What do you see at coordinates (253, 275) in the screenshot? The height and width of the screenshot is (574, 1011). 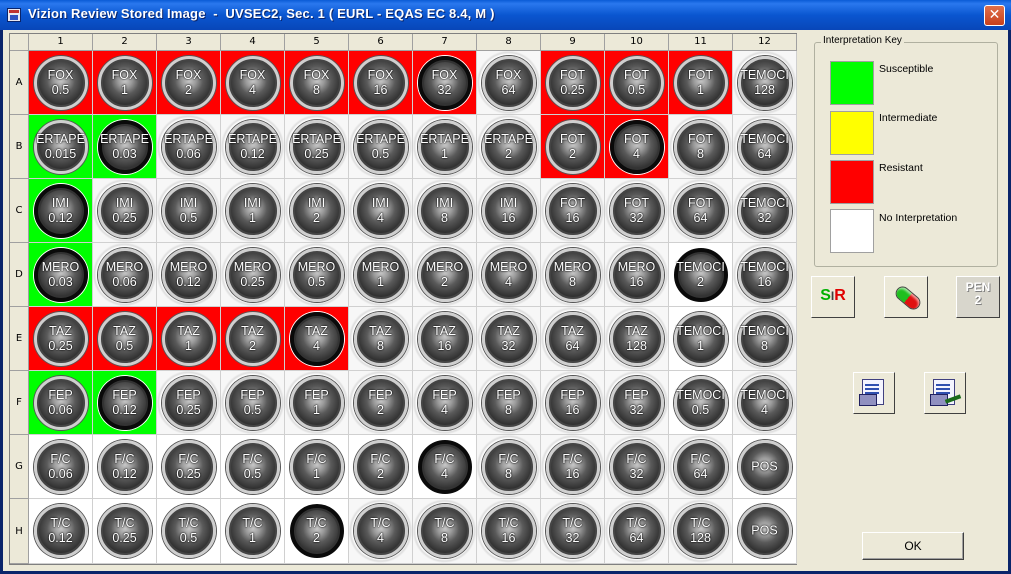 I see `well-D4: MERO 0.25` at bounding box center [253, 275].